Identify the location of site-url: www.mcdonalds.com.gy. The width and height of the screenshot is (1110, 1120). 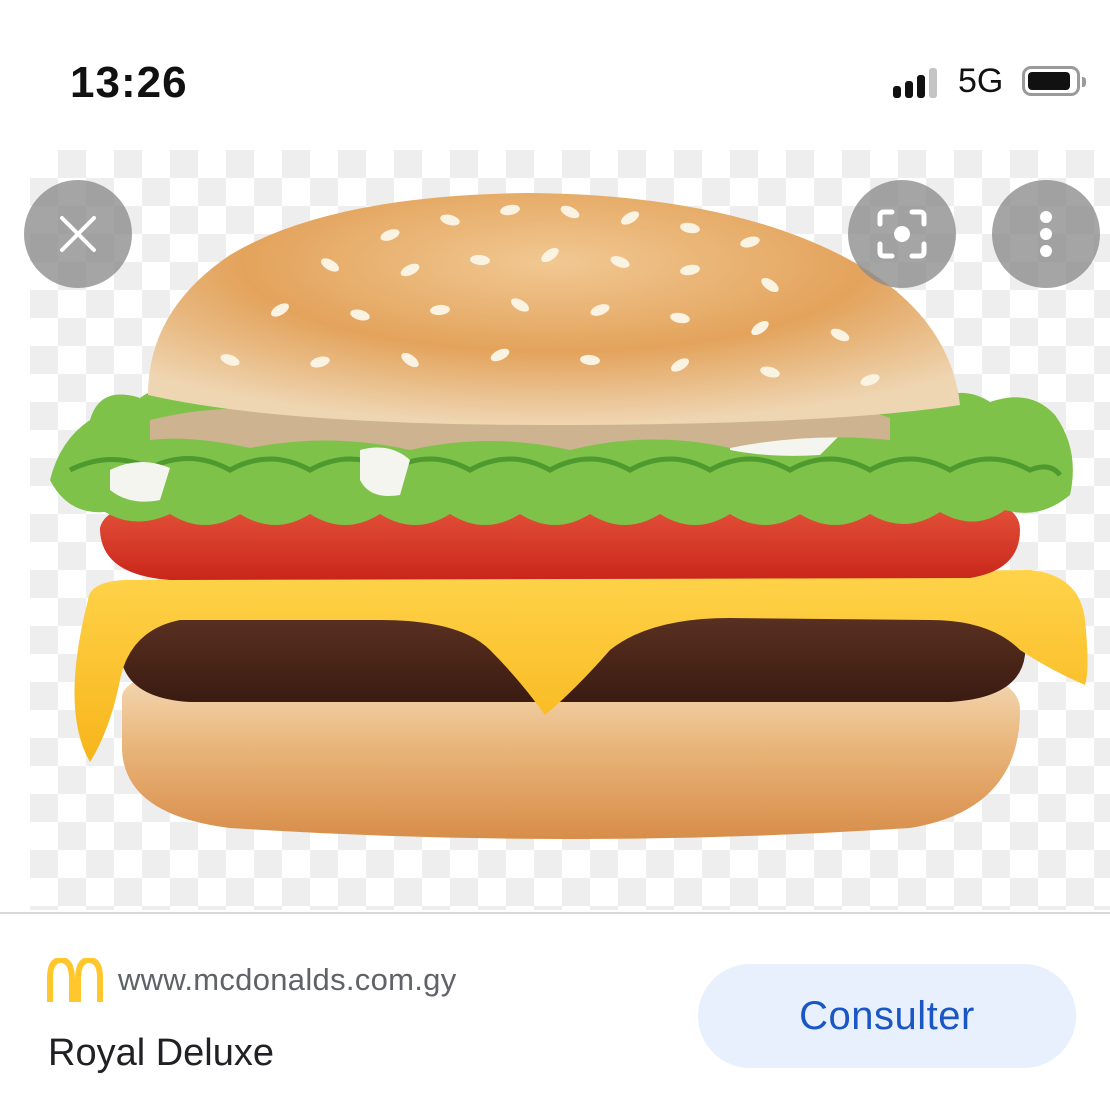
(287, 980).